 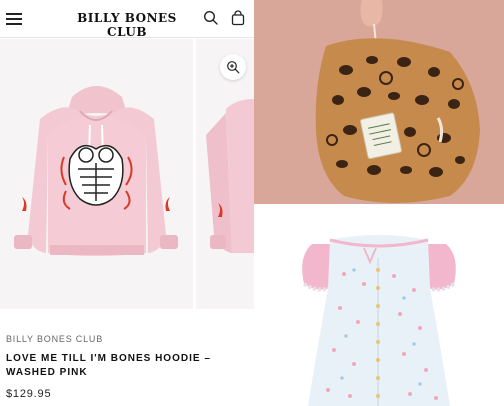 What do you see at coordinates (14, 18) in the screenshot?
I see `hamburger-menu-icon` at bounding box center [14, 18].